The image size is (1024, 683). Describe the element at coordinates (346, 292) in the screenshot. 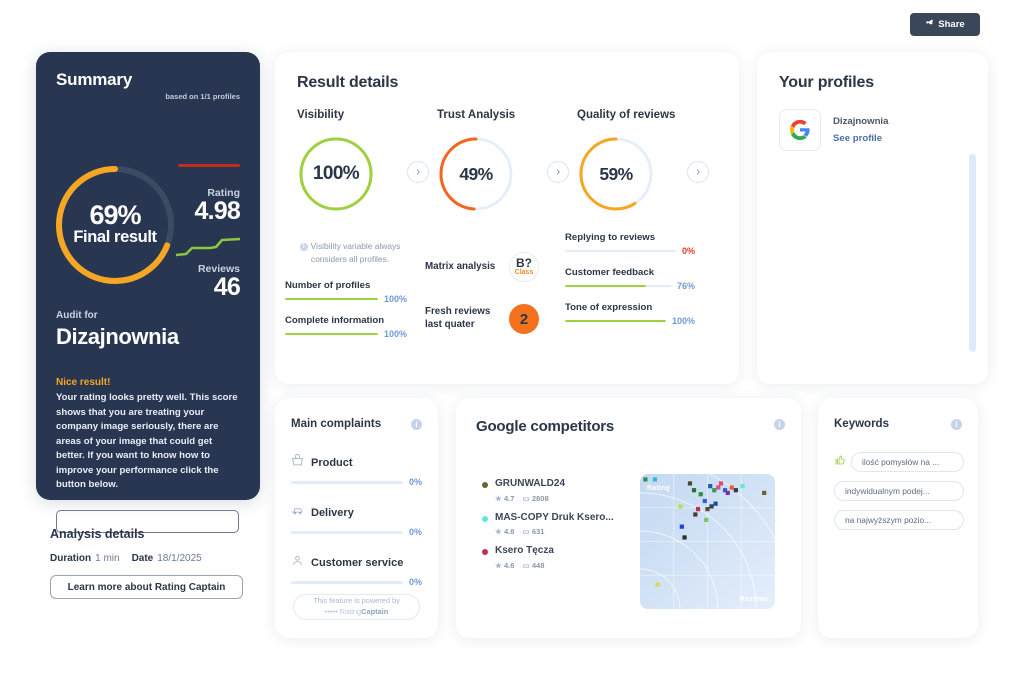

I see `bar-number-of-profiles: Number of profiles 100%` at that location.